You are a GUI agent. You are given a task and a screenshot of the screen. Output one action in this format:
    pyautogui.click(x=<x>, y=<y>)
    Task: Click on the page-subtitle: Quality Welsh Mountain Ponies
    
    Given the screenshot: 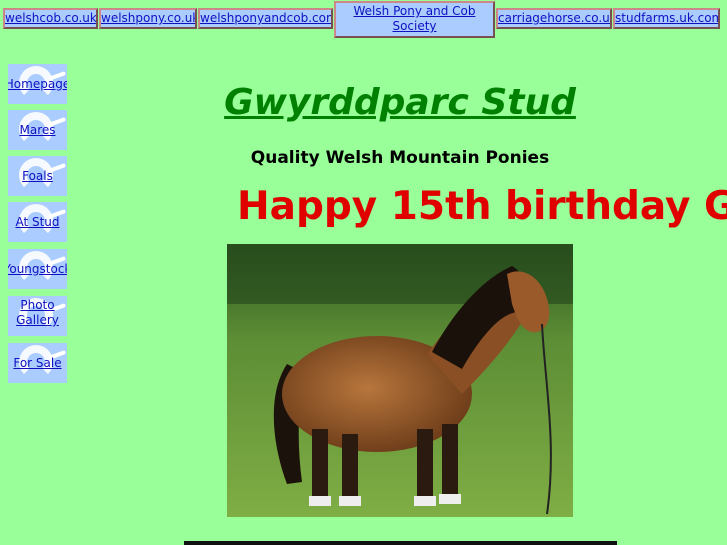 What is the action you would take?
    pyautogui.click(x=400, y=158)
    